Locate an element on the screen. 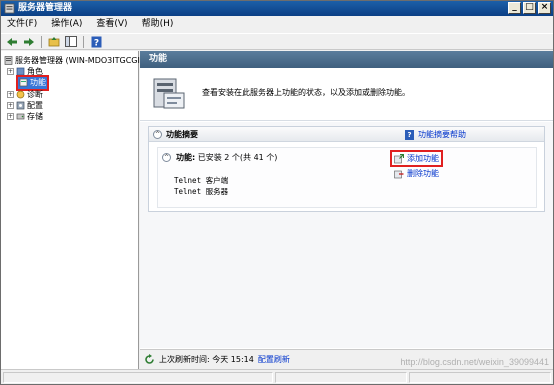 This screenshot has width=554, height=385. tree-item-diagnostics: + 诊断 is located at coordinates (25, 94).